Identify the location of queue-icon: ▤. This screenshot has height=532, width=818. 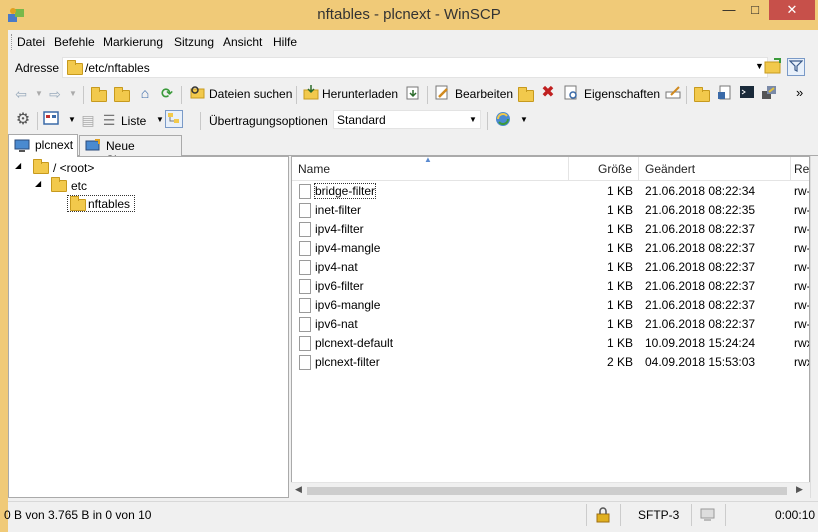
(88, 120).